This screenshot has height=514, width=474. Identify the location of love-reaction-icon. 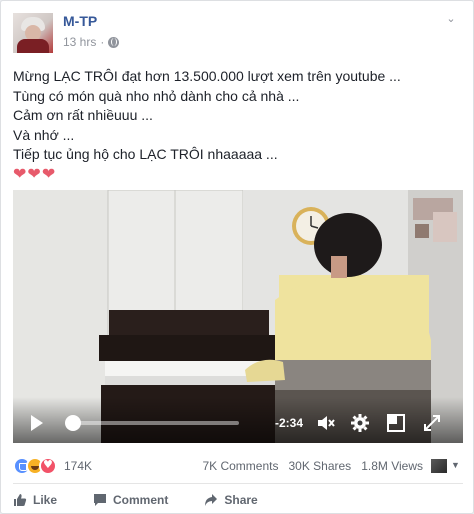
(48, 466).